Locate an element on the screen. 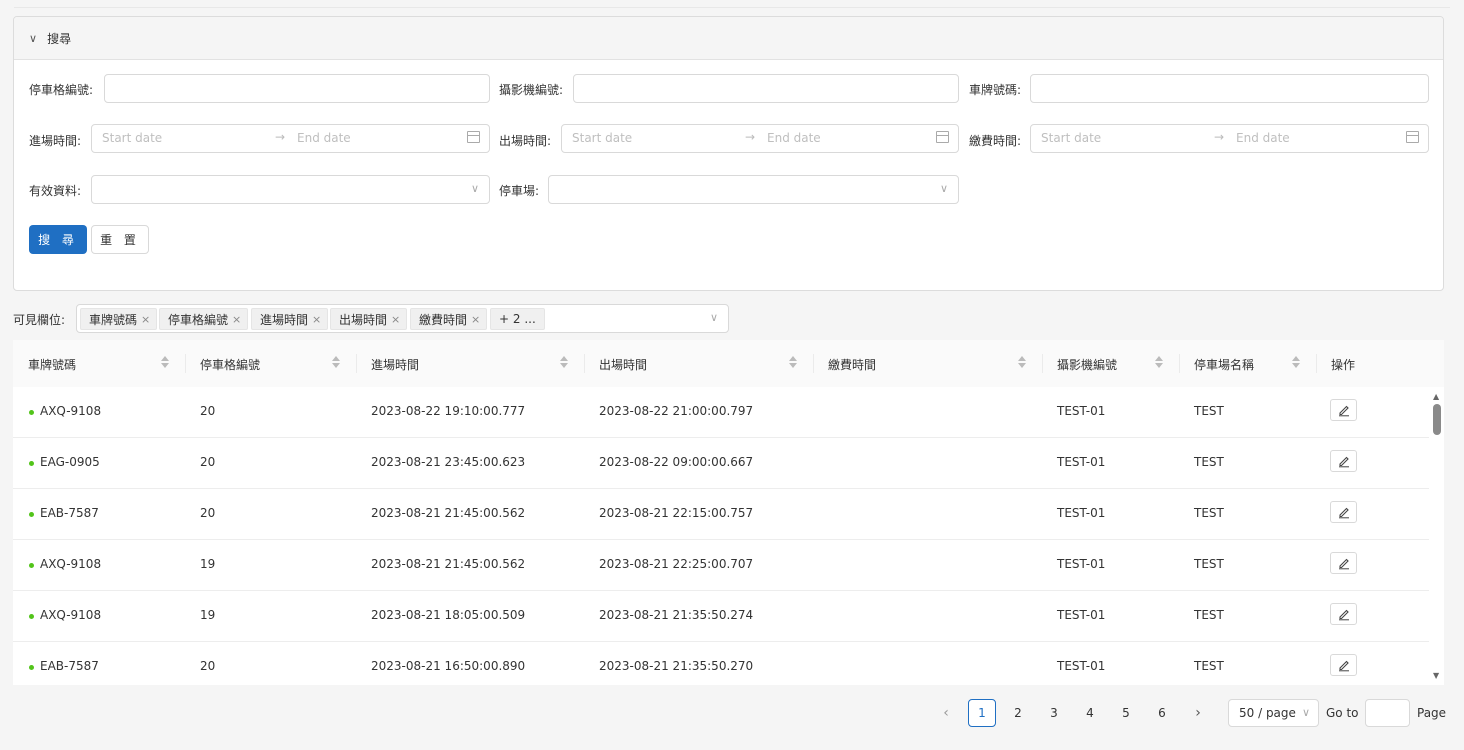 The height and width of the screenshot is (750, 1464). camera-no-label: 攝影機編號: is located at coordinates (531, 90).